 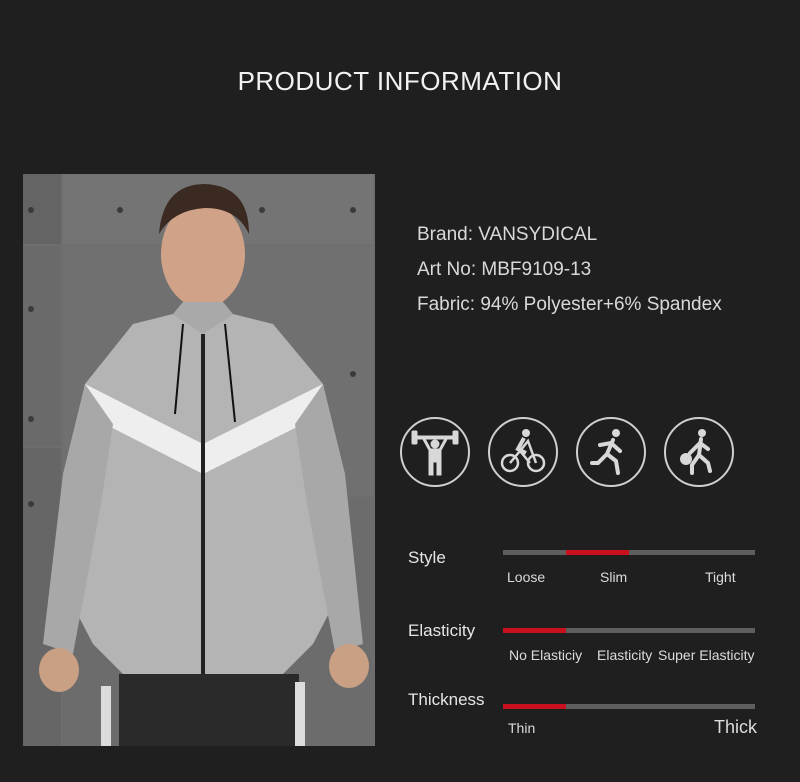 What do you see at coordinates (400, 81) in the screenshot?
I see `page-title: PRODUCT INFORMATION` at bounding box center [400, 81].